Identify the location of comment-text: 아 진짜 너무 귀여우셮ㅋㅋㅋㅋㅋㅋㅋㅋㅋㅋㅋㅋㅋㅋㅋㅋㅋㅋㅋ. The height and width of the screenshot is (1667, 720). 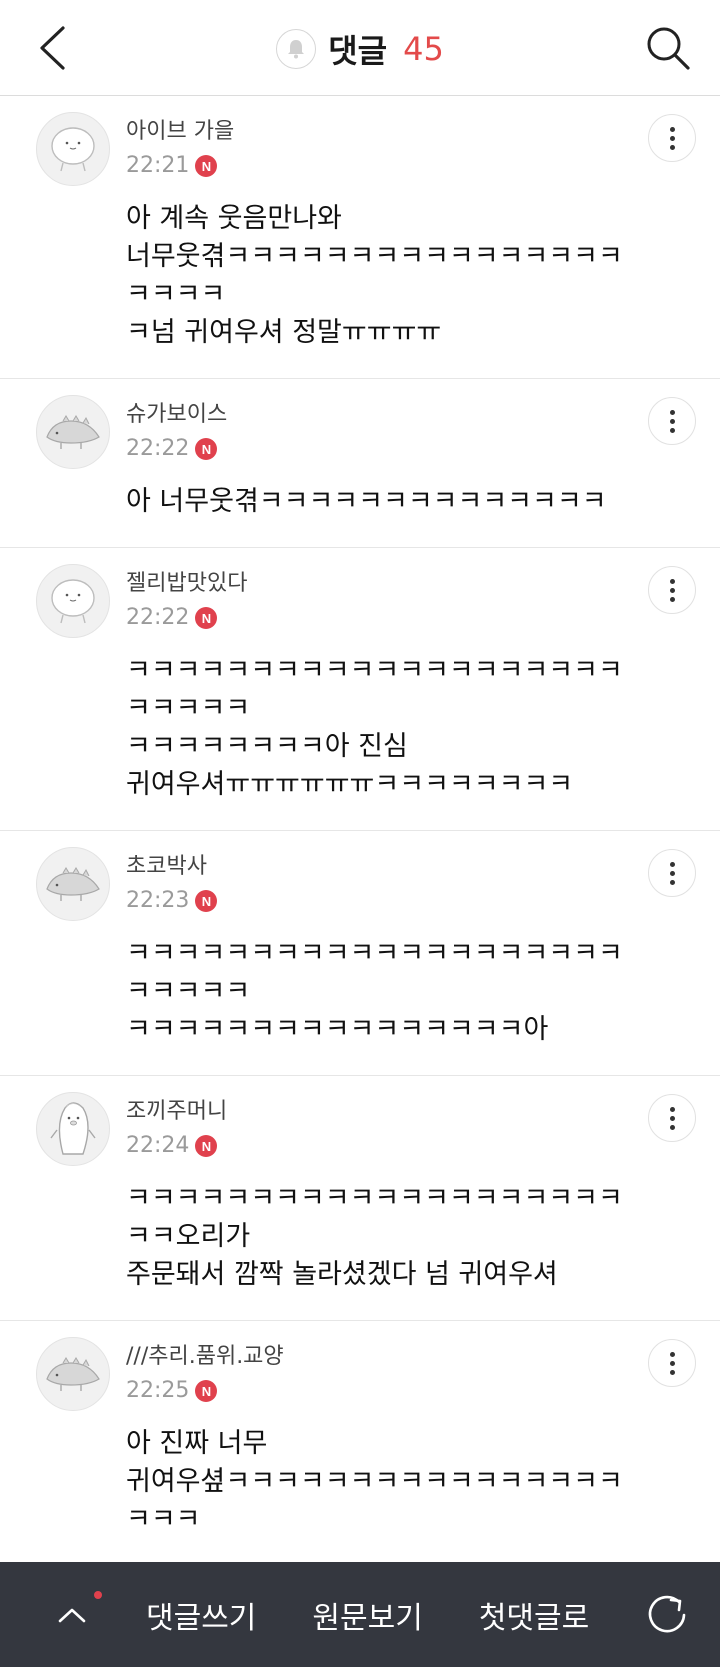
(374, 1481).